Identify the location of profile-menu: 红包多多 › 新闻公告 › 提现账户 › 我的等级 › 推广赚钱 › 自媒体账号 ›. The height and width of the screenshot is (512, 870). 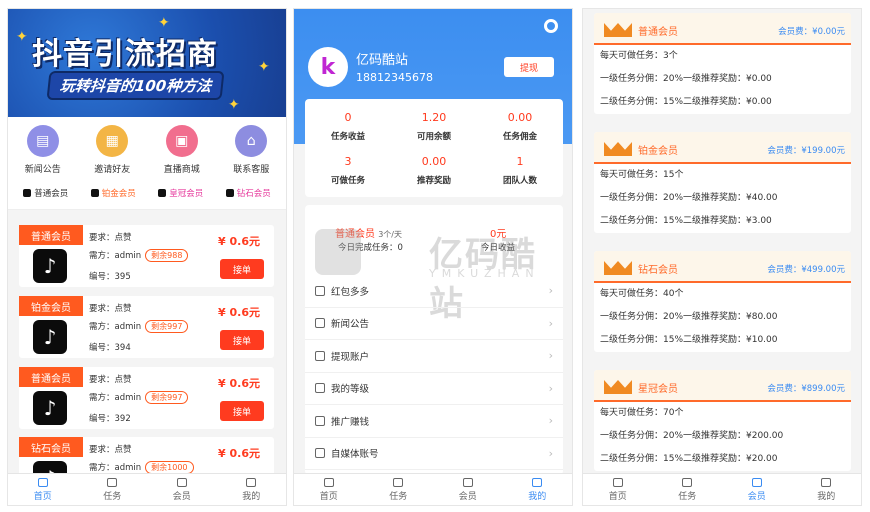
(434, 372).